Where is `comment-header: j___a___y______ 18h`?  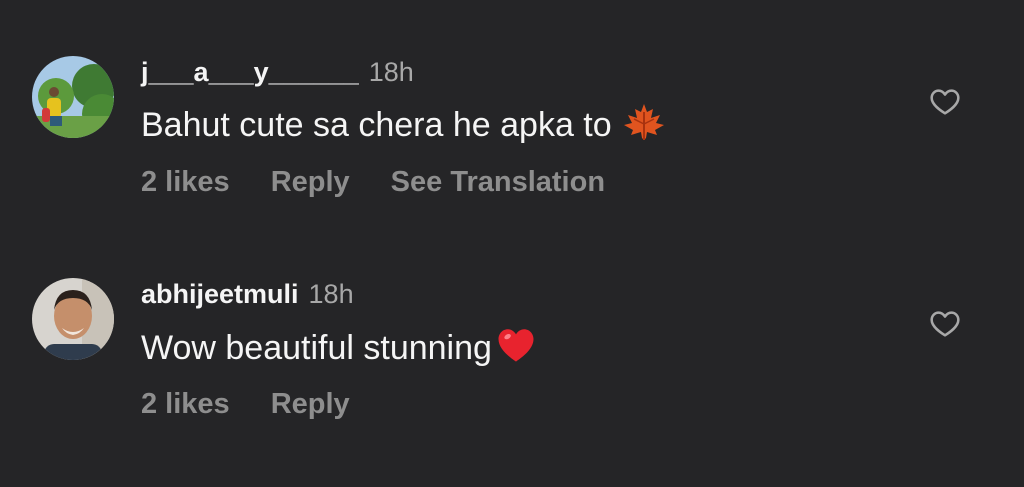 comment-header: j___a___y______ 18h is located at coordinates (277, 74).